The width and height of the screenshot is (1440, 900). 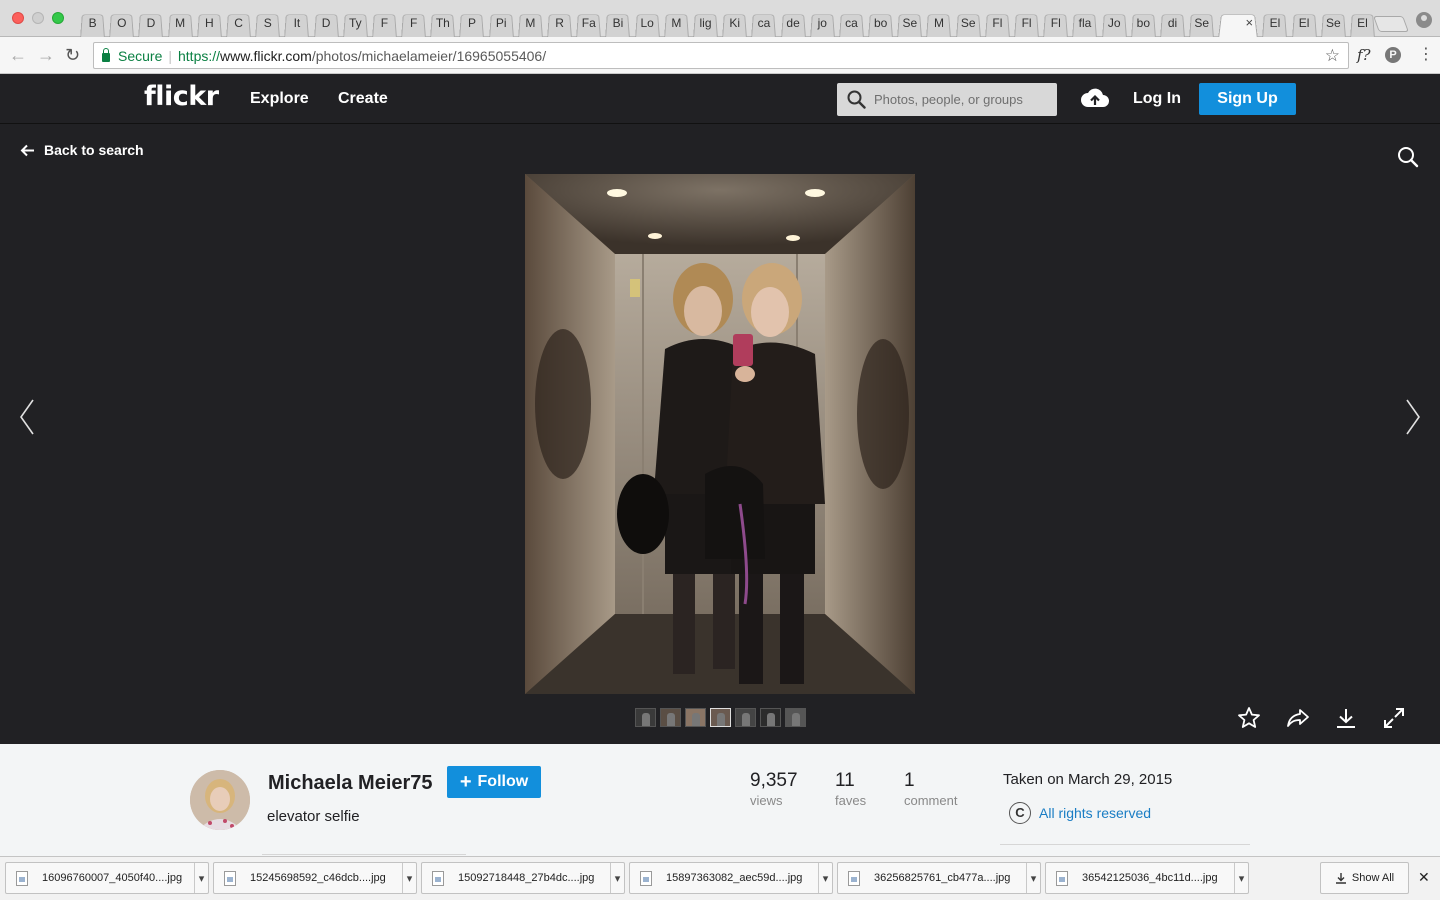 I want to click on window-close-button, so click(x=18, y=18).